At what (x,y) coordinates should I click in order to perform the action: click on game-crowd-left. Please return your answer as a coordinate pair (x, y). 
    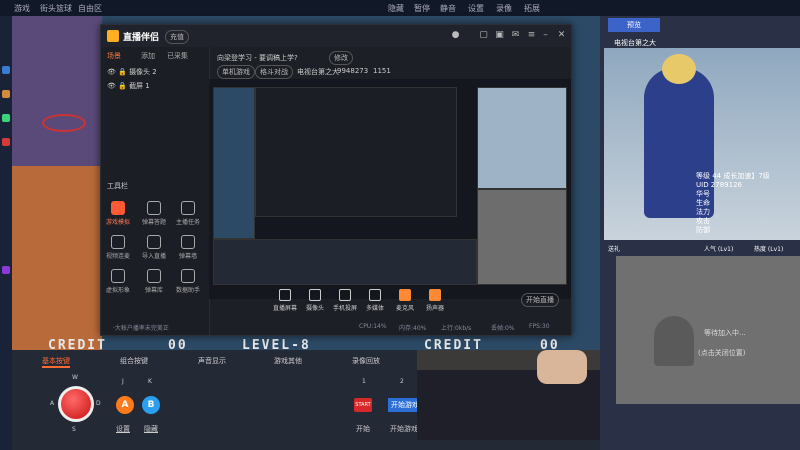
    Looking at the image, I should click on (57, 91).